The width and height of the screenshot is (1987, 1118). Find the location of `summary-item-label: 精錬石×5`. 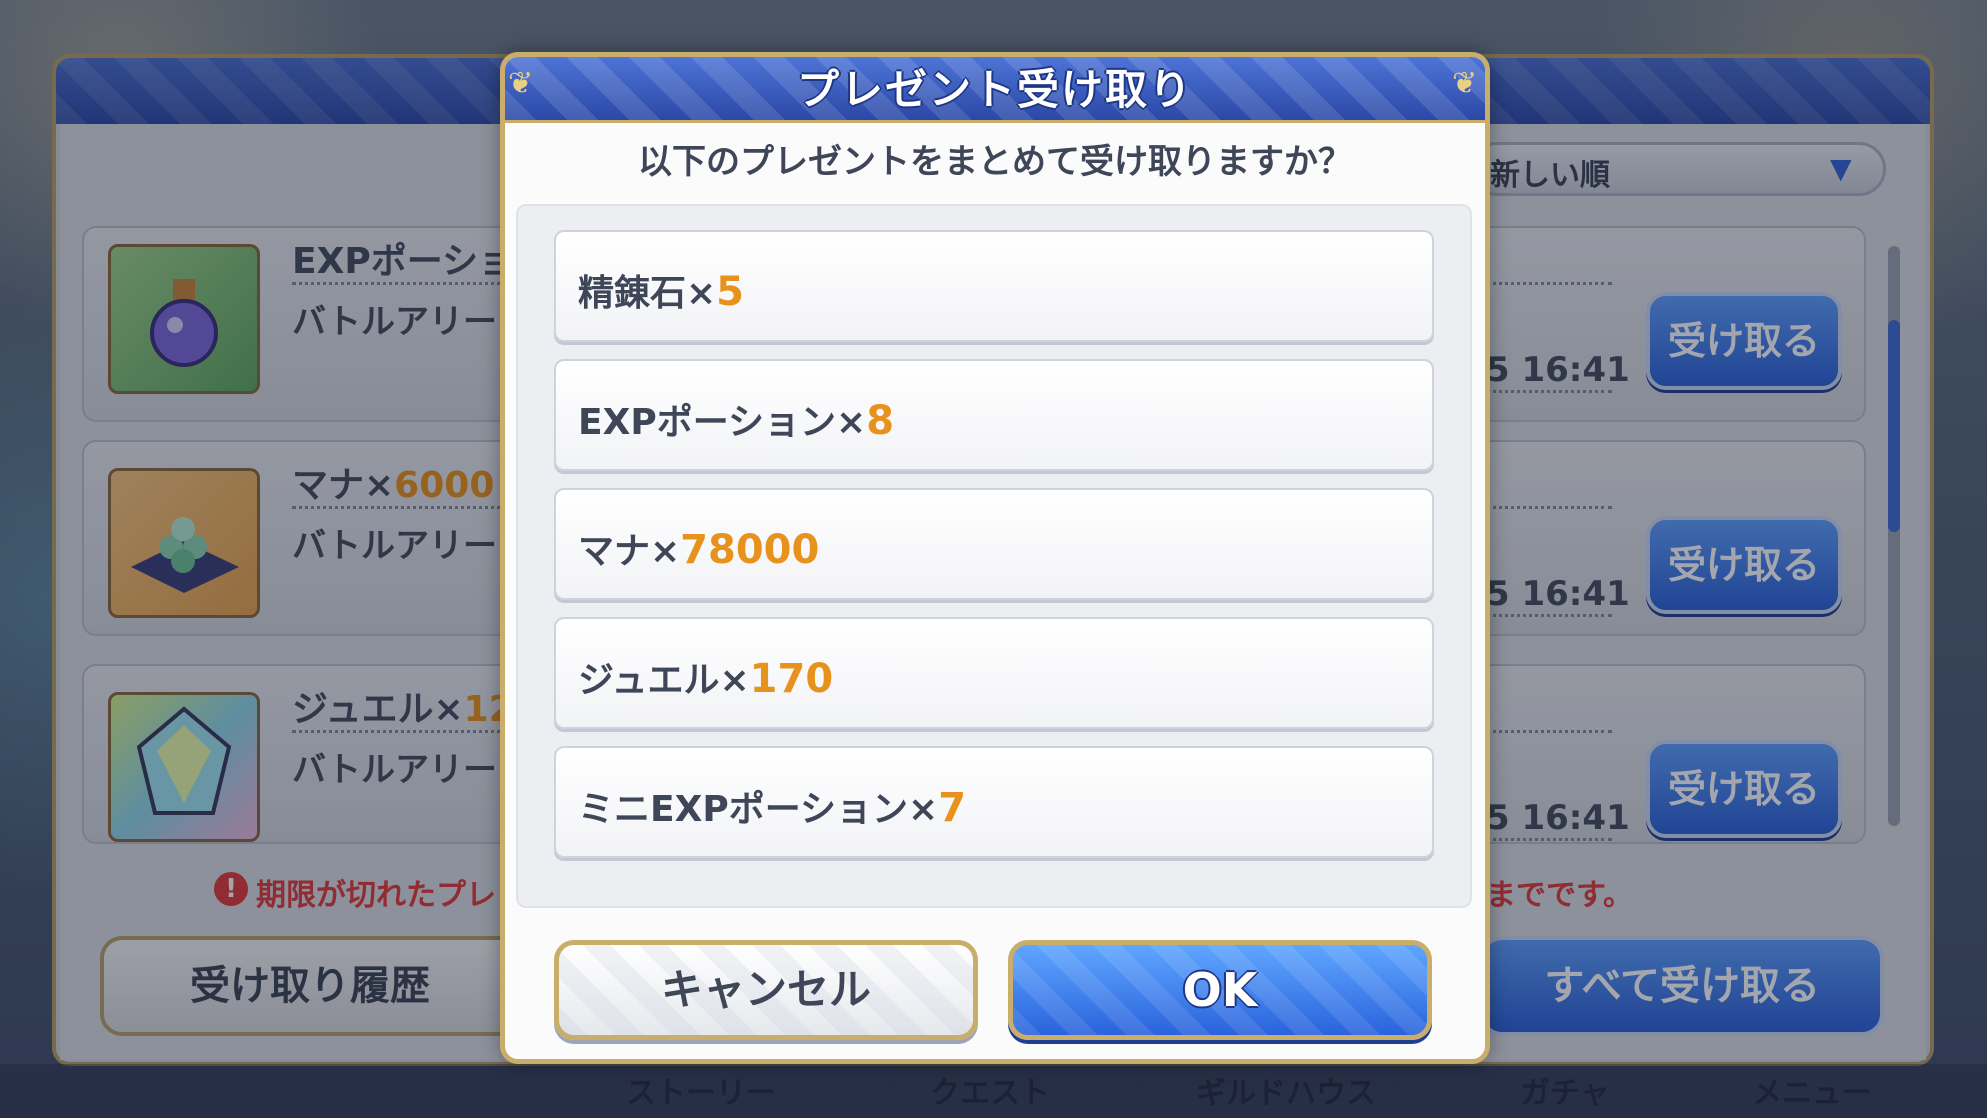

summary-item-label: 精錬石×5 is located at coordinates (661, 292).